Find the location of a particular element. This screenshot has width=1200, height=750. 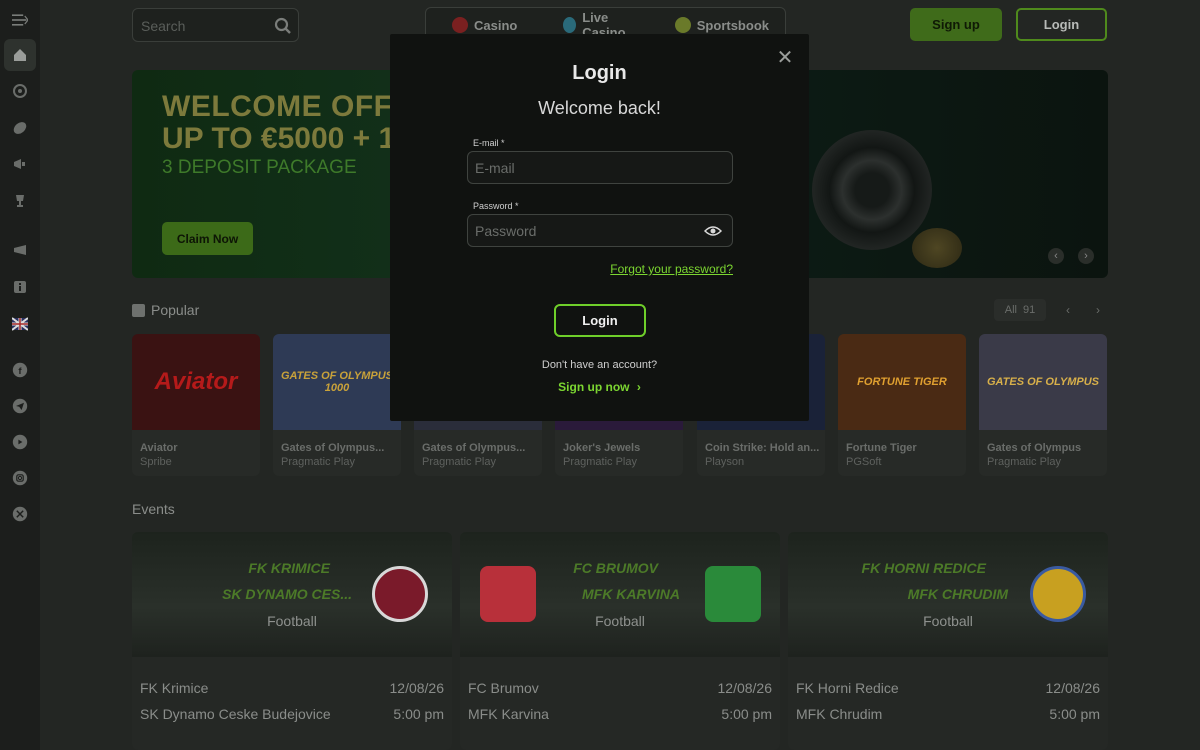

show-password-icon is located at coordinates (713, 231).